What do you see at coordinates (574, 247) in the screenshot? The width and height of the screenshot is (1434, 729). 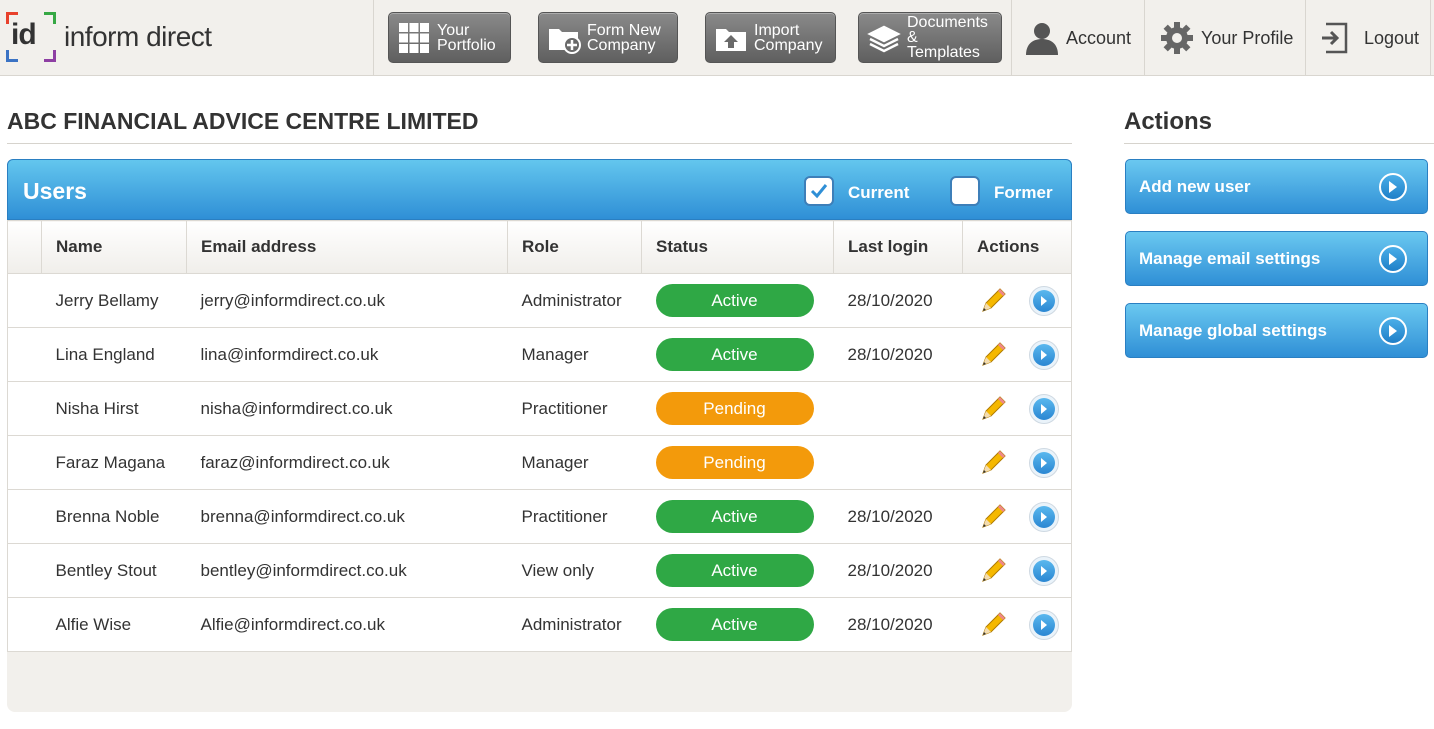 I see `column-header-role: Role` at bounding box center [574, 247].